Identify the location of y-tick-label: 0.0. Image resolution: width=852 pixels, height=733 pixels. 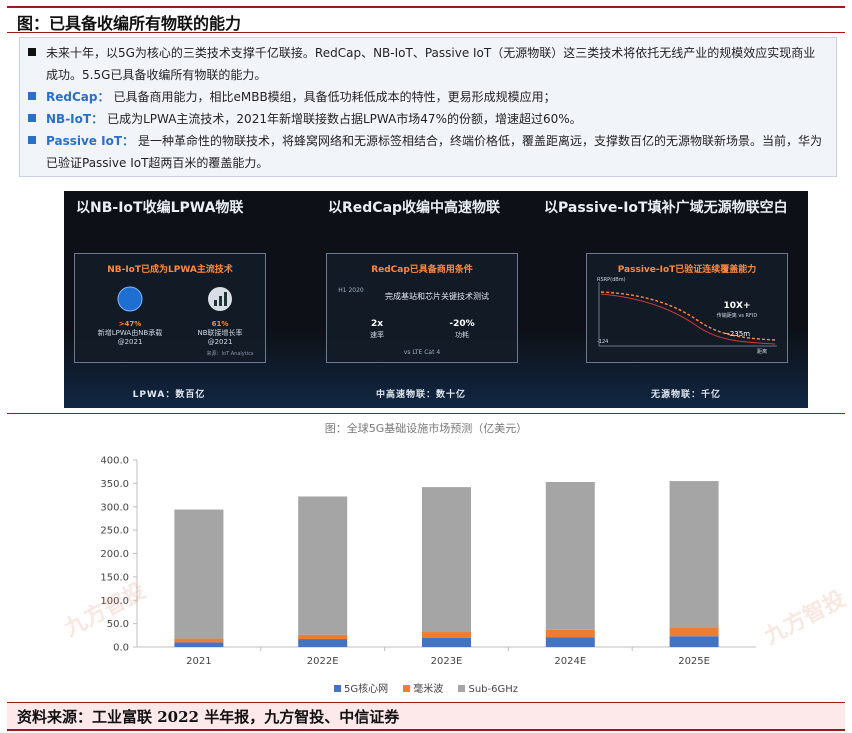
(121, 648).